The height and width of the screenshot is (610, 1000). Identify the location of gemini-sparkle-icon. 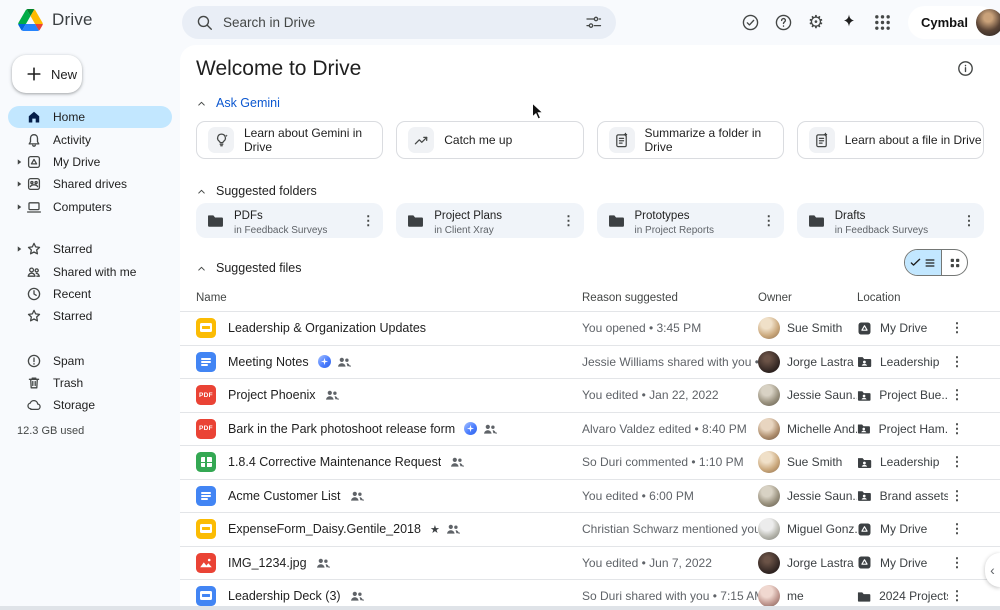
(849, 22).